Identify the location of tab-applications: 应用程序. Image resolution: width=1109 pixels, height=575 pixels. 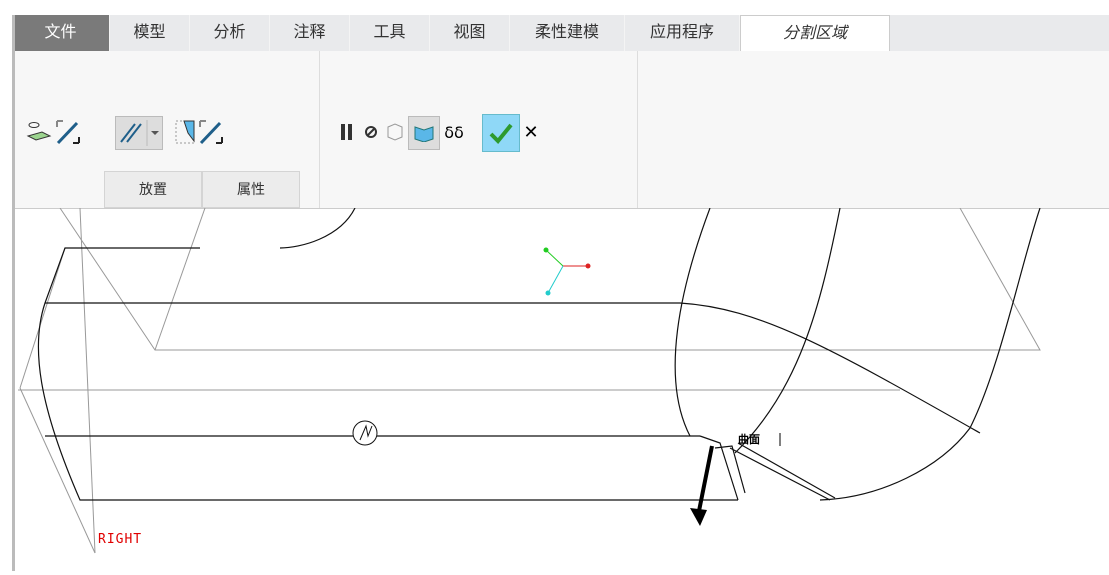
(682, 33).